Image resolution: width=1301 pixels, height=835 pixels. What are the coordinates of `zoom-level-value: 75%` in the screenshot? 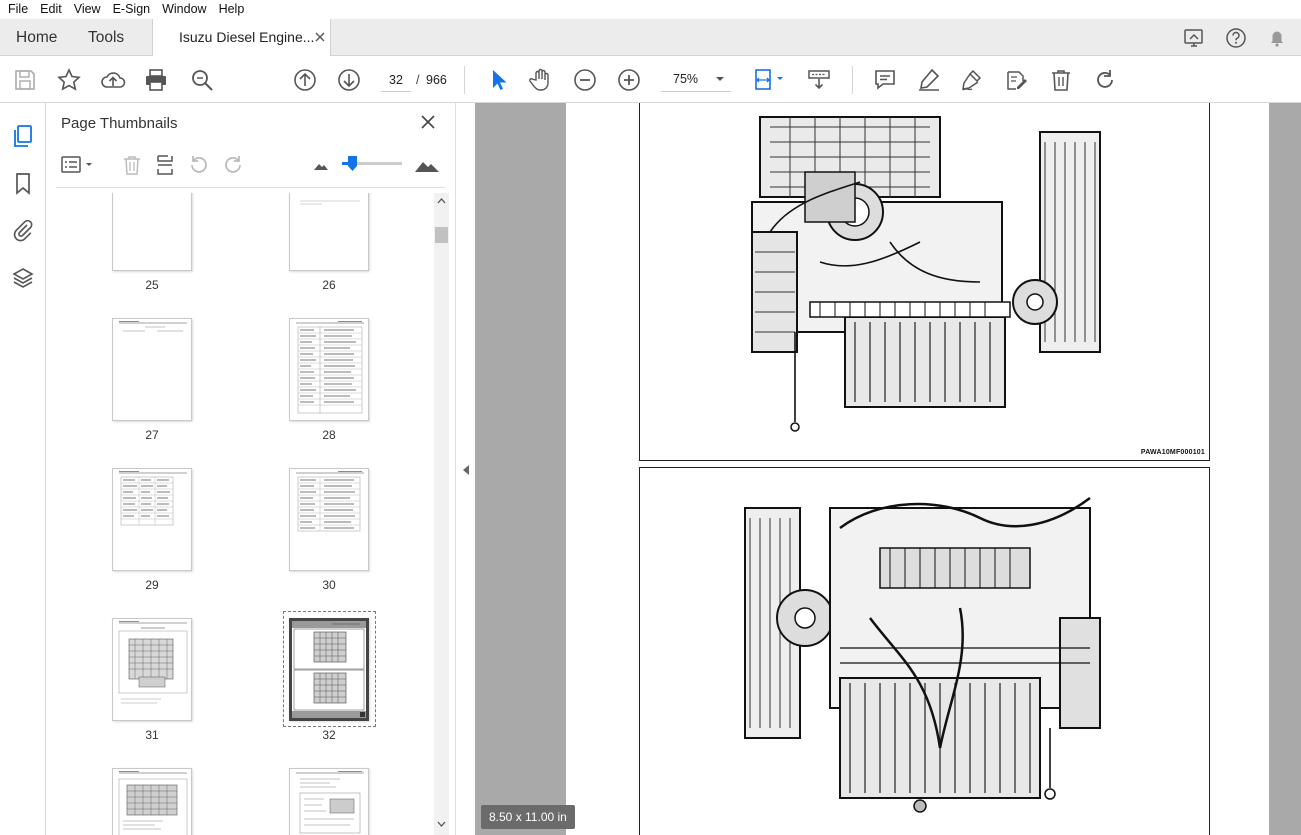 It's located at (686, 79).